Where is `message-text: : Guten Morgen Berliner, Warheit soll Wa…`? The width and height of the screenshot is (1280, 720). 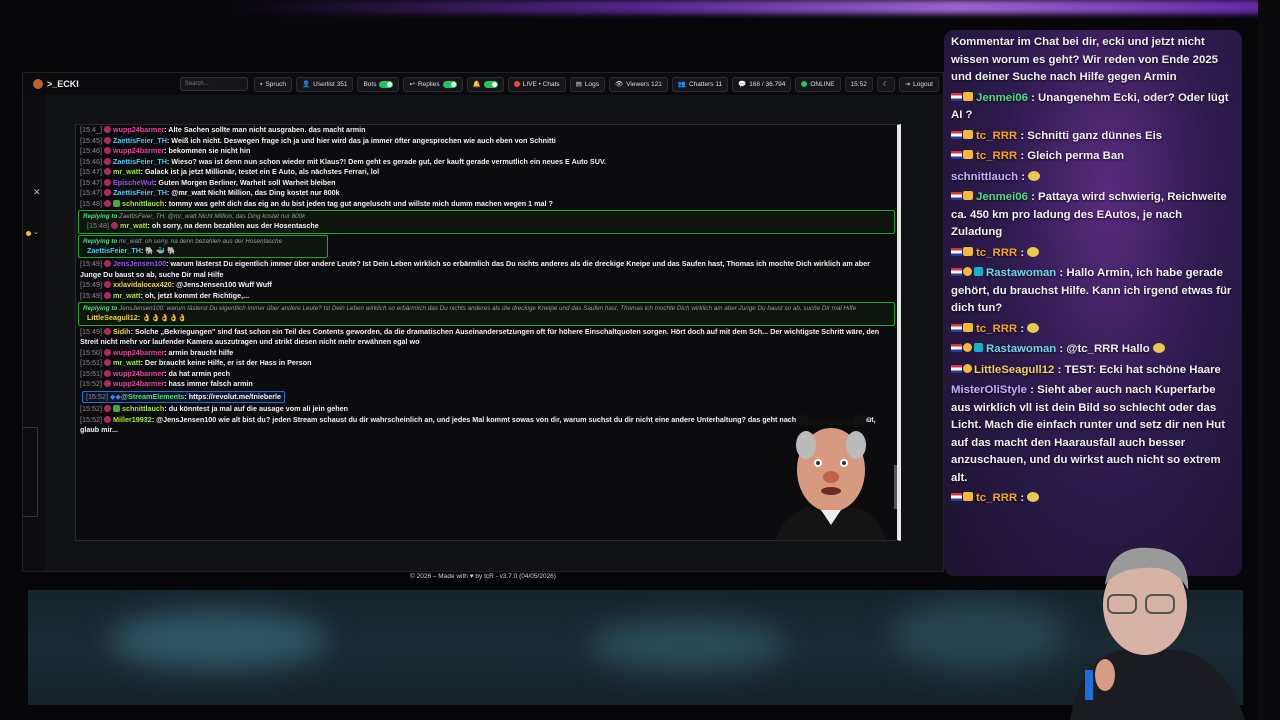 message-text: : Guten Morgen Berliner, Warheit soll Wa… is located at coordinates (245, 182).